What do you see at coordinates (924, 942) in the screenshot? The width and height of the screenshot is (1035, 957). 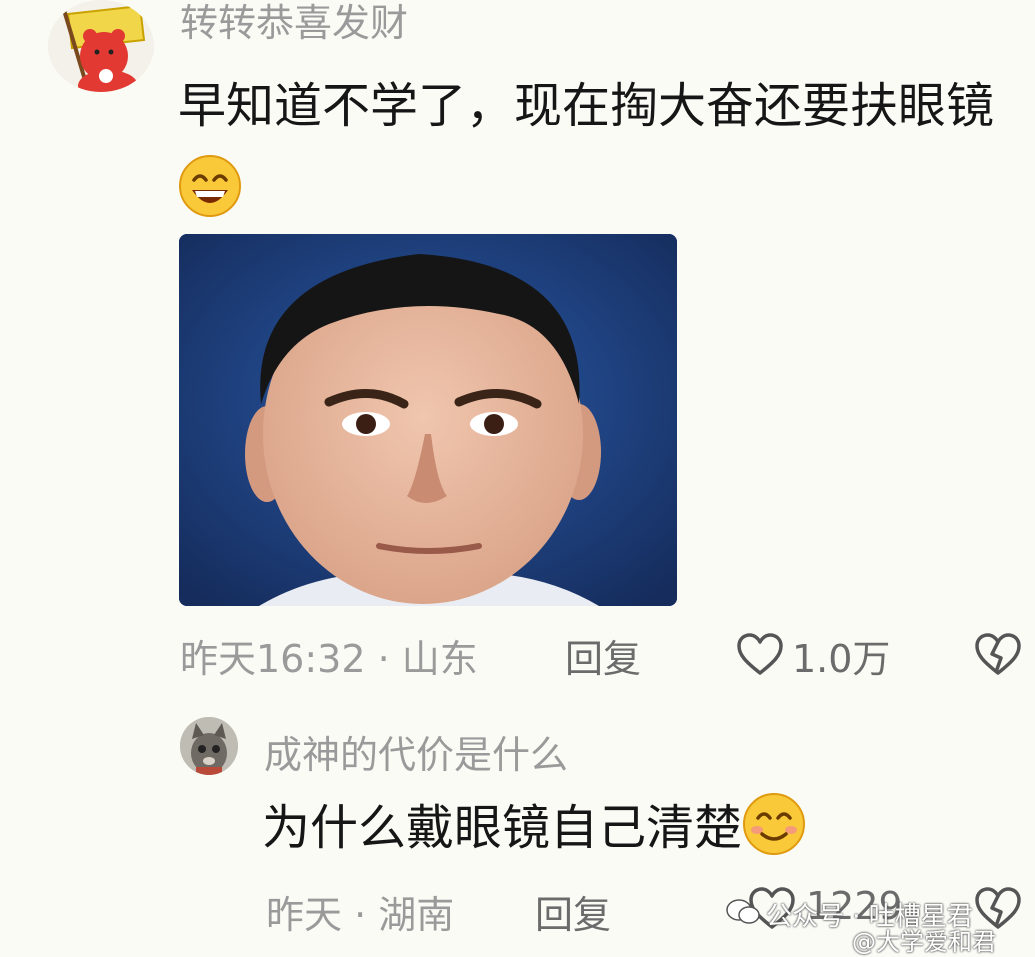 I see `watermark-weibo-handle: @大学爱和君` at bounding box center [924, 942].